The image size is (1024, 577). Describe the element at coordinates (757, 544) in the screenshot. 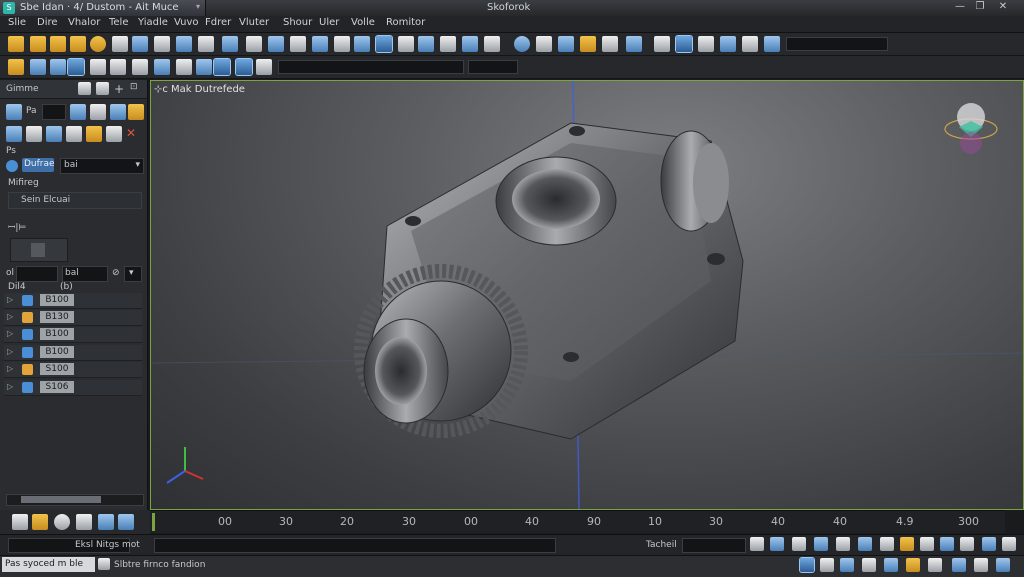

I see `nav-pan-icon` at that location.